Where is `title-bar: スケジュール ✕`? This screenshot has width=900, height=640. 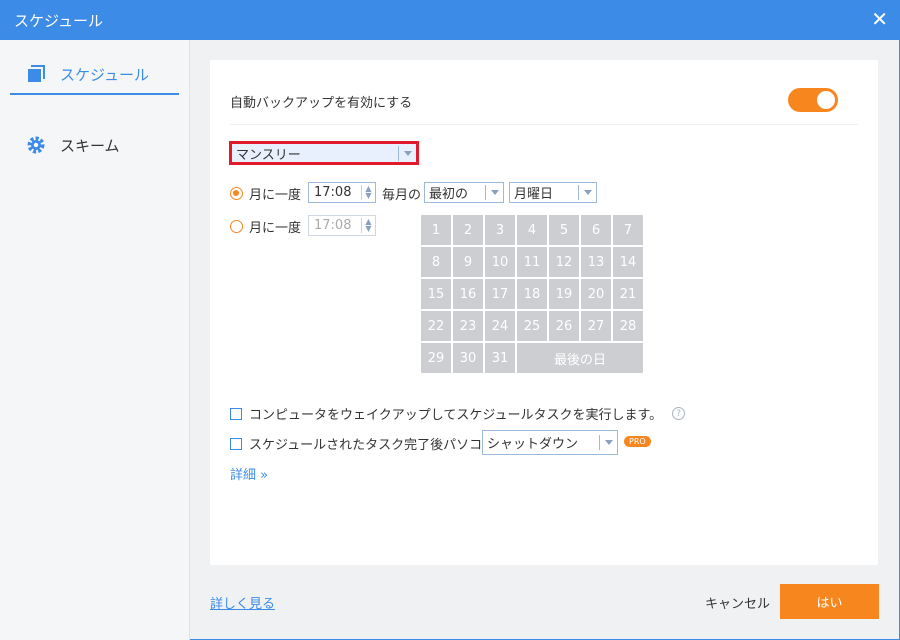
title-bar: スケジュール ✕ is located at coordinates (450, 20).